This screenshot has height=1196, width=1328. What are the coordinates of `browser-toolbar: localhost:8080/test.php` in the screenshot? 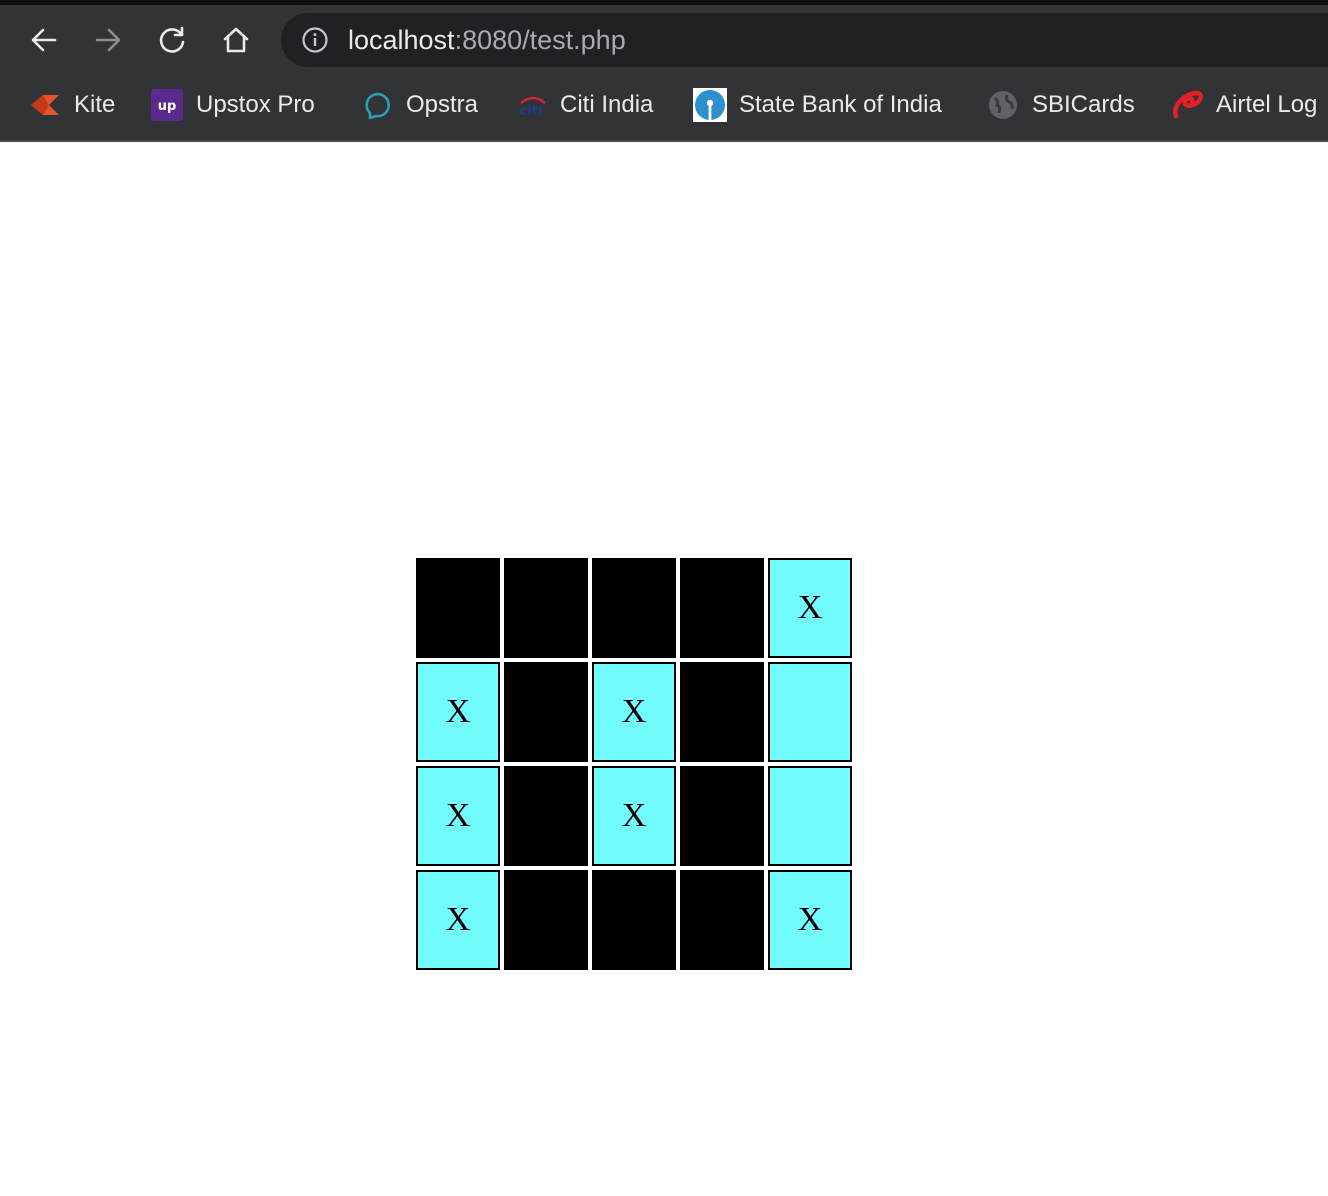 It's located at (664, 39).